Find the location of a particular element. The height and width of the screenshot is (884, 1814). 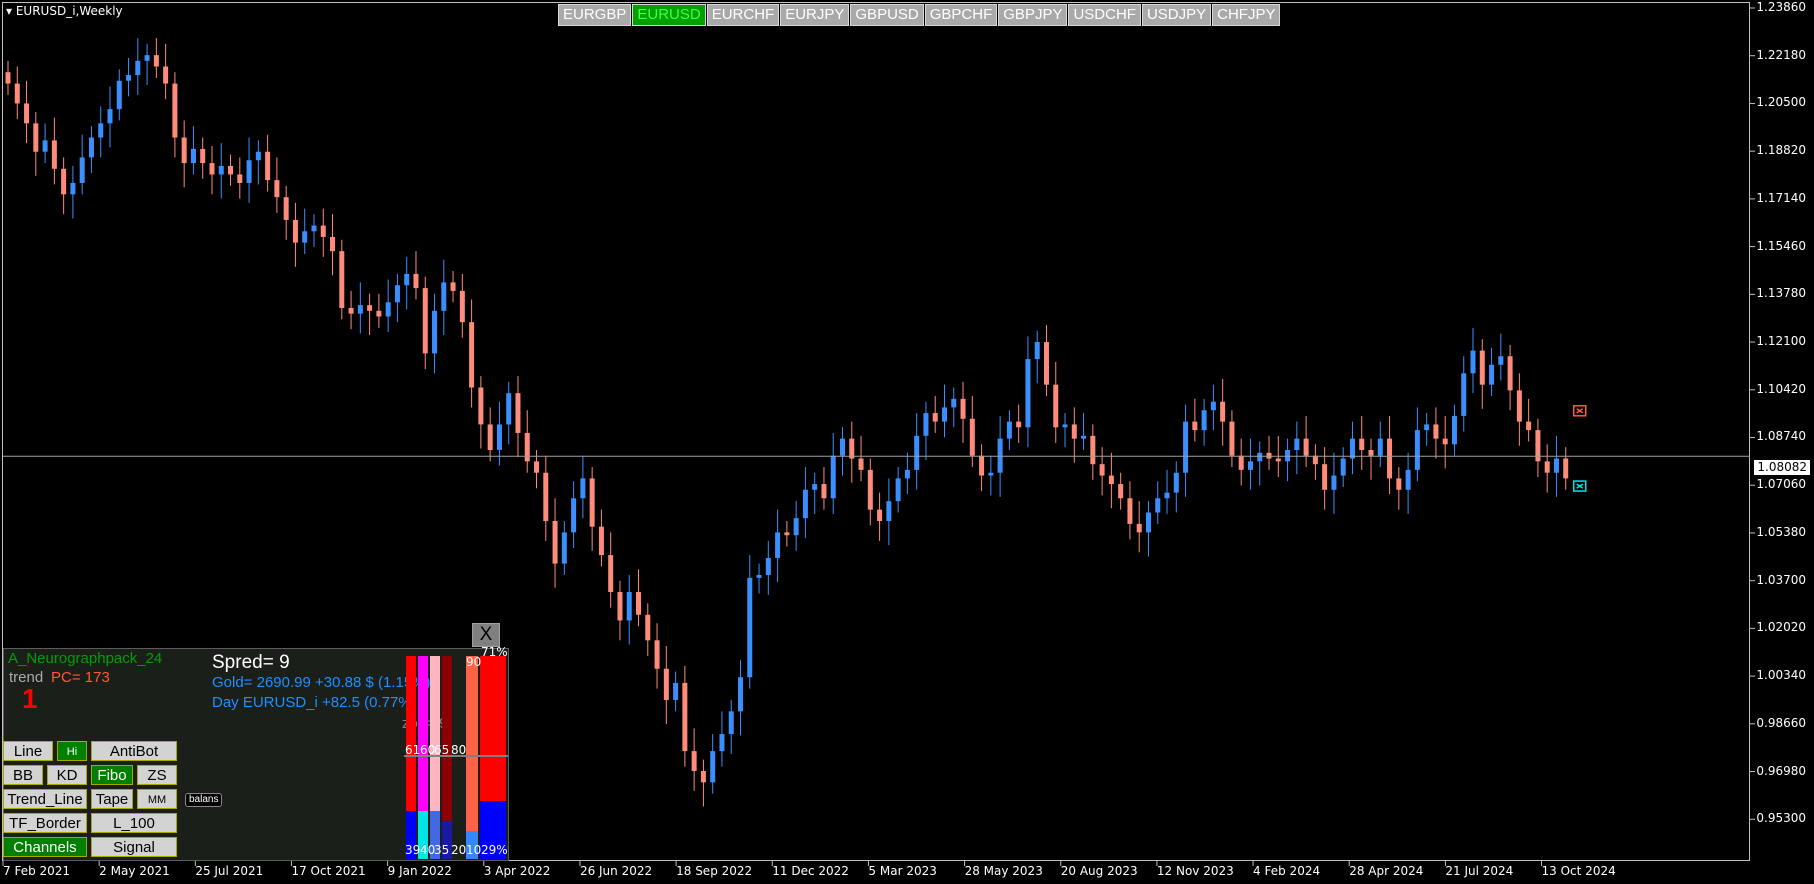

antibot-button: AntiBot is located at coordinates (134, 751).